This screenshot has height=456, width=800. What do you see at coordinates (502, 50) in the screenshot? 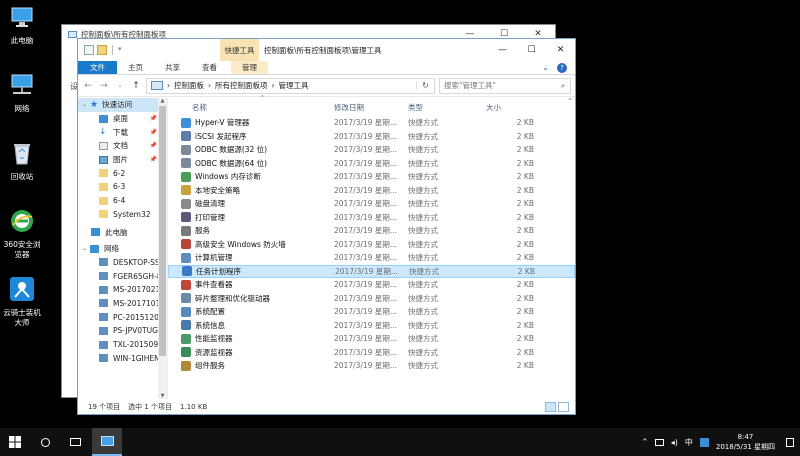
I see `minimize-icon: —` at bounding box center [502, 50].